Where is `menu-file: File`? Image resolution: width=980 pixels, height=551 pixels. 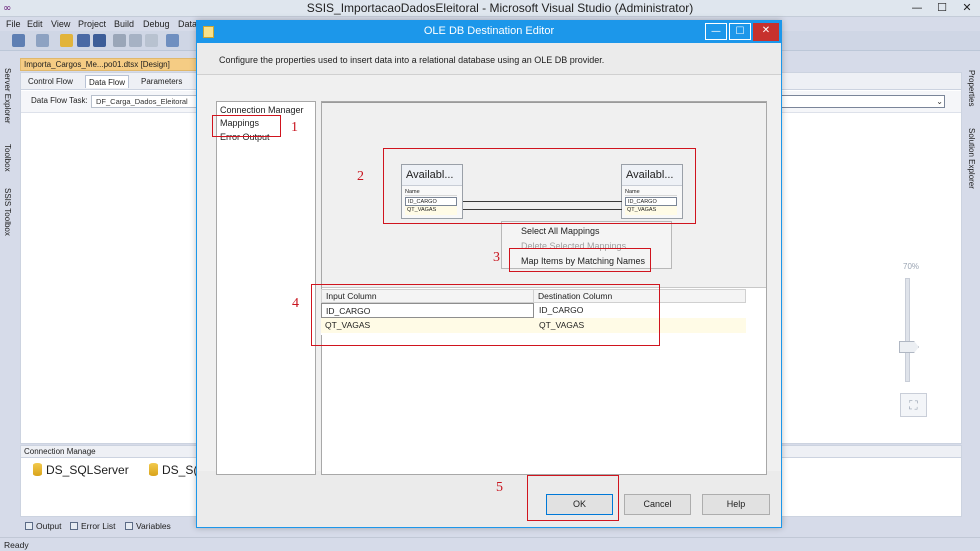
menu-file: File is located at coordinates (13, 24).